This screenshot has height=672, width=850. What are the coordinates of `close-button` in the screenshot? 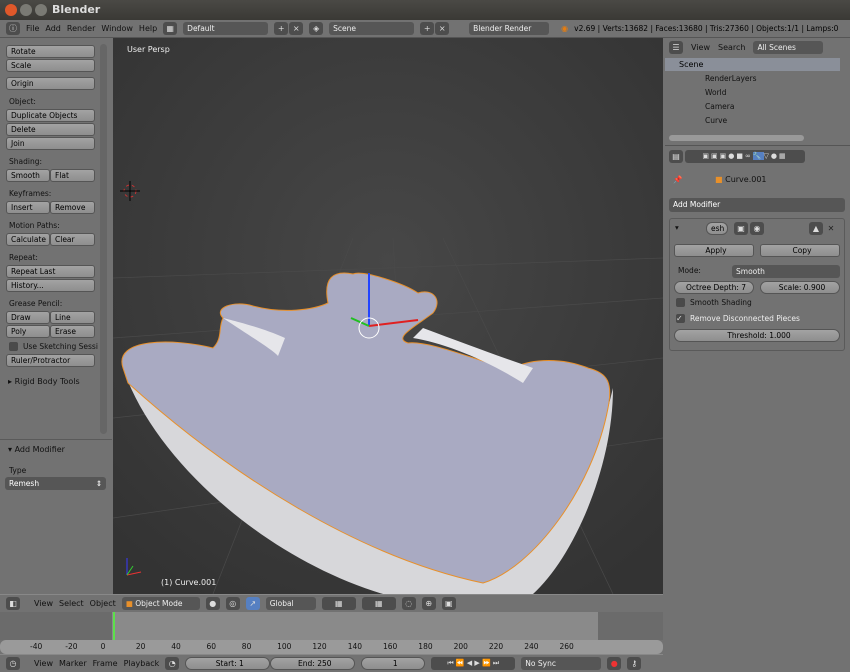 It's located at (11, 10).